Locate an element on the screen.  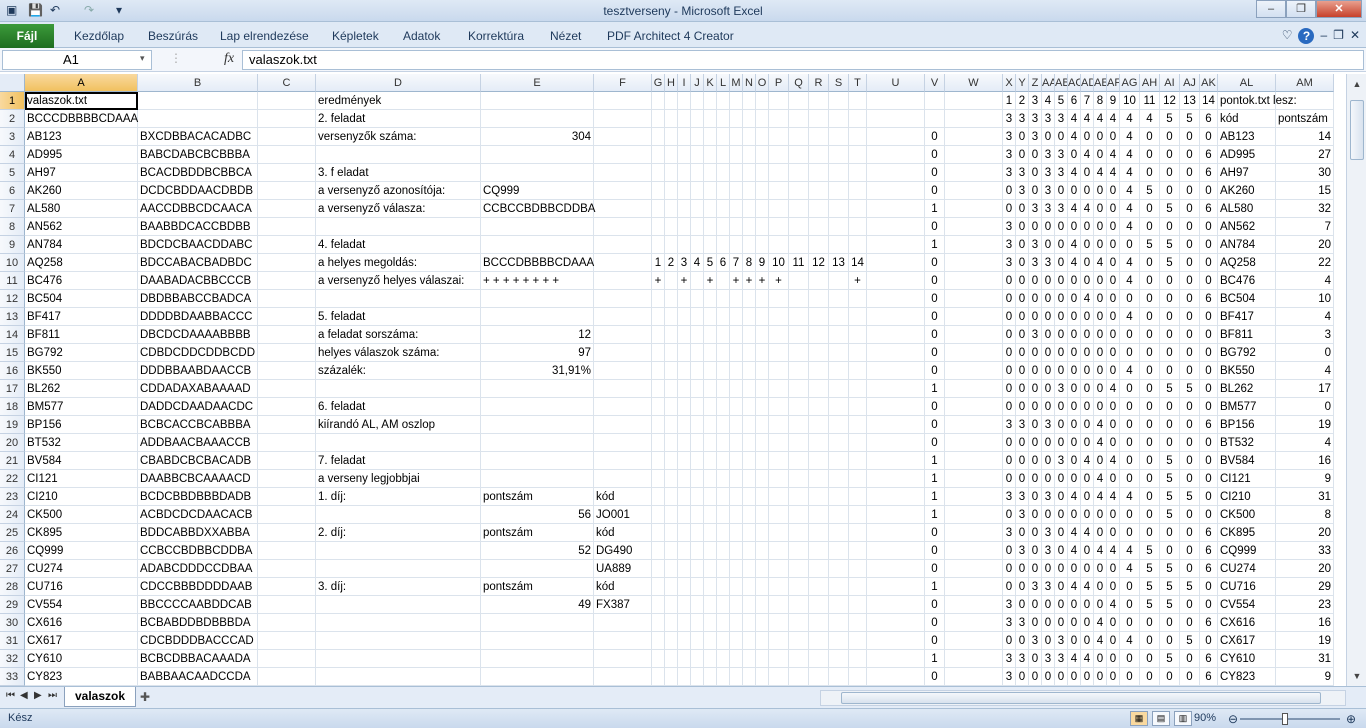
cell-ai25: 0 is located at coordinates (1170, 533).